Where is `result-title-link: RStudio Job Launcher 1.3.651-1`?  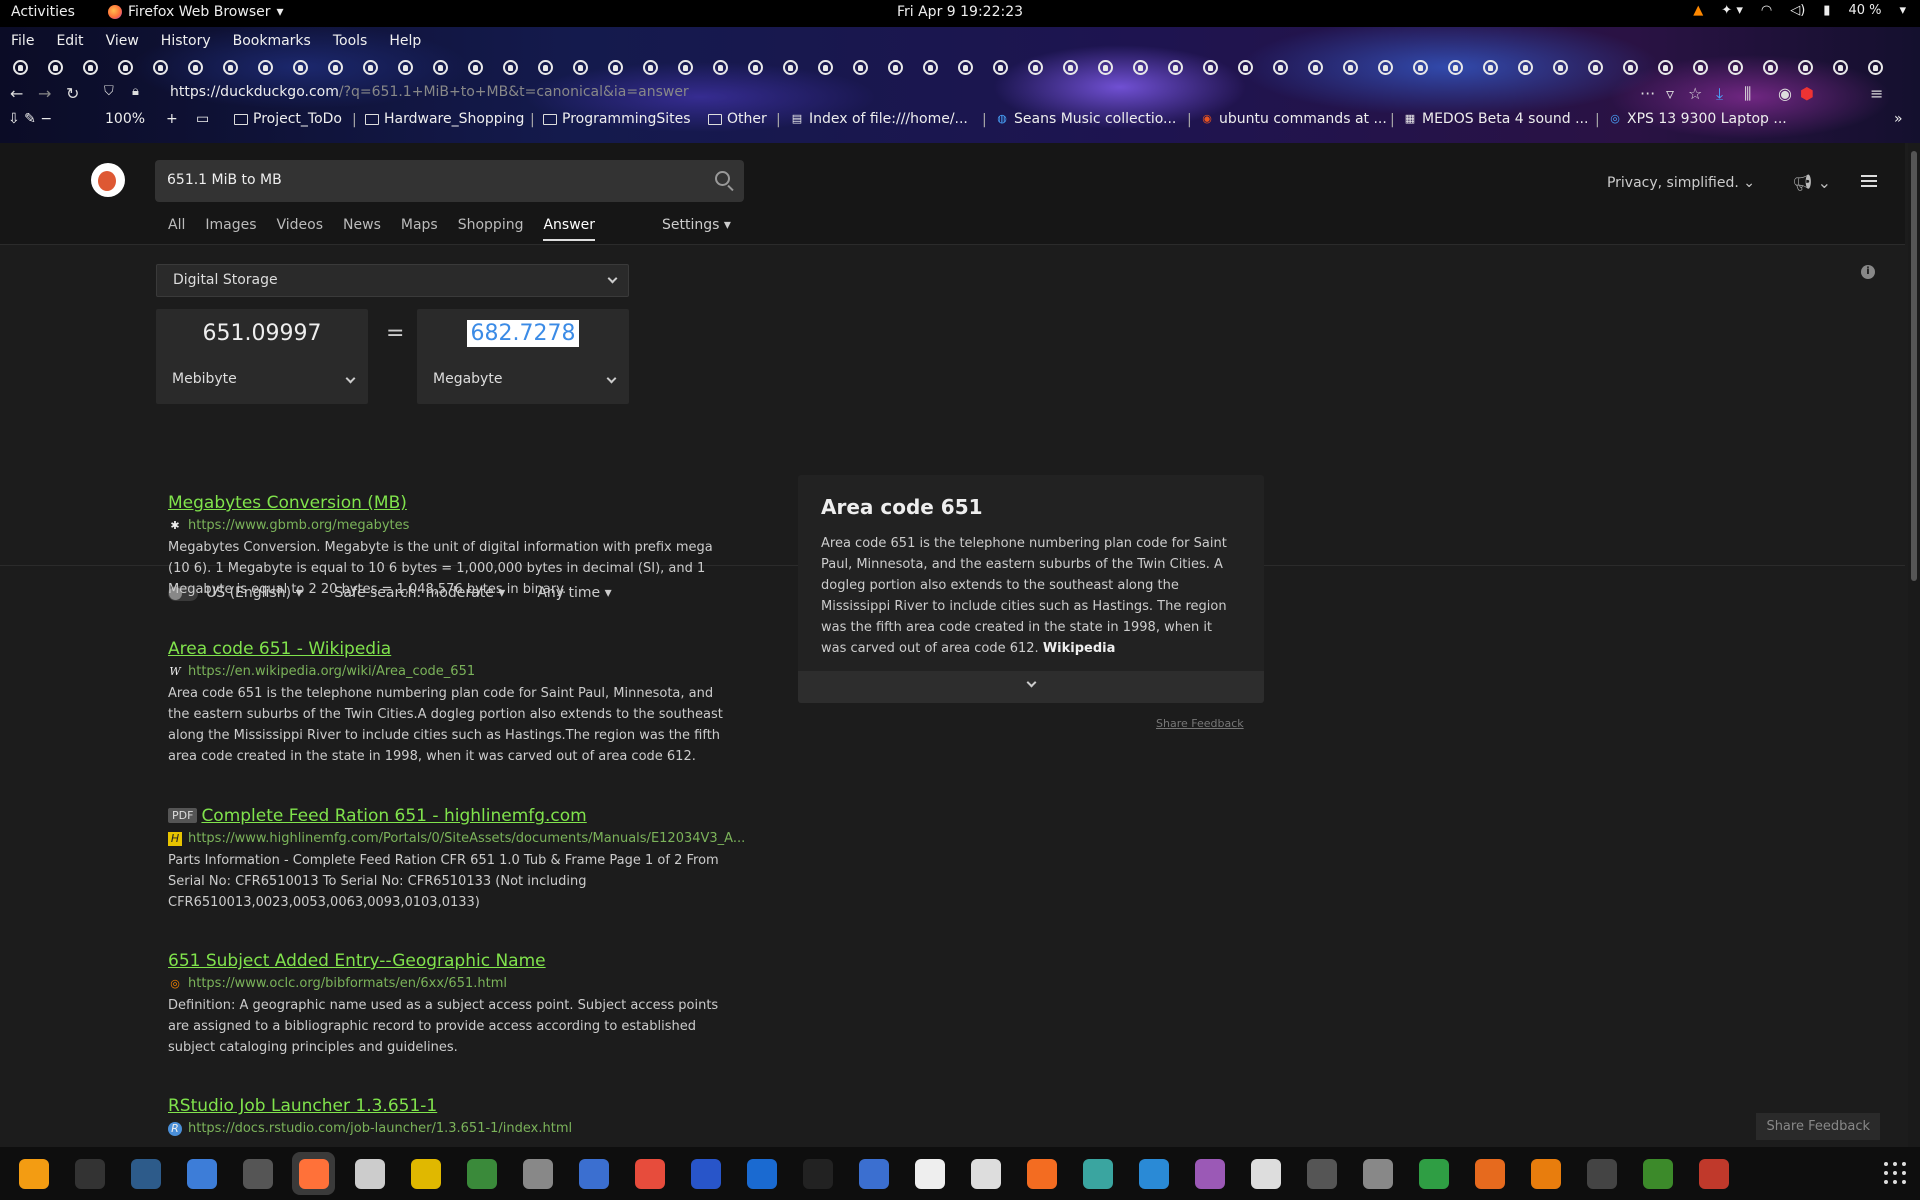 result-title-link: RStudio Job Launcher 1.3.651-1 is located at coordinates (453, 1106).